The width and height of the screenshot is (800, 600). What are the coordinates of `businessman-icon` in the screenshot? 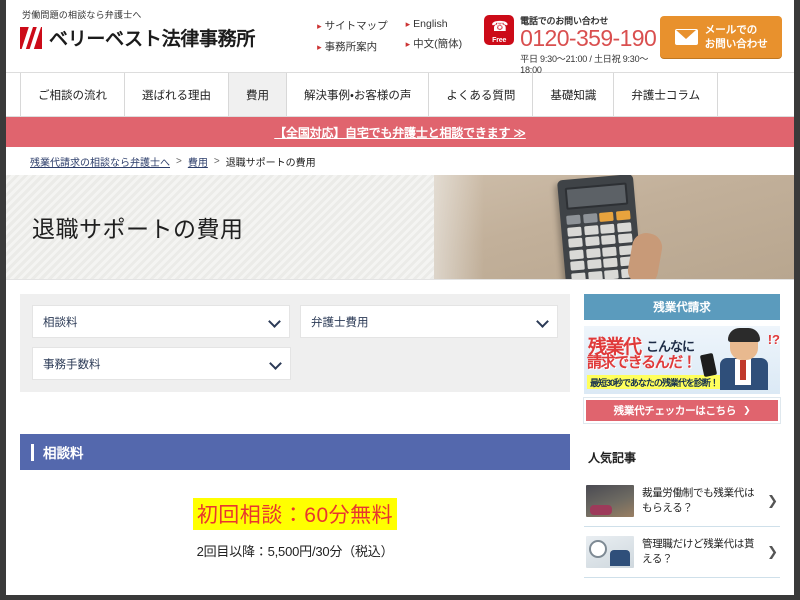 It's located at (736, 359).